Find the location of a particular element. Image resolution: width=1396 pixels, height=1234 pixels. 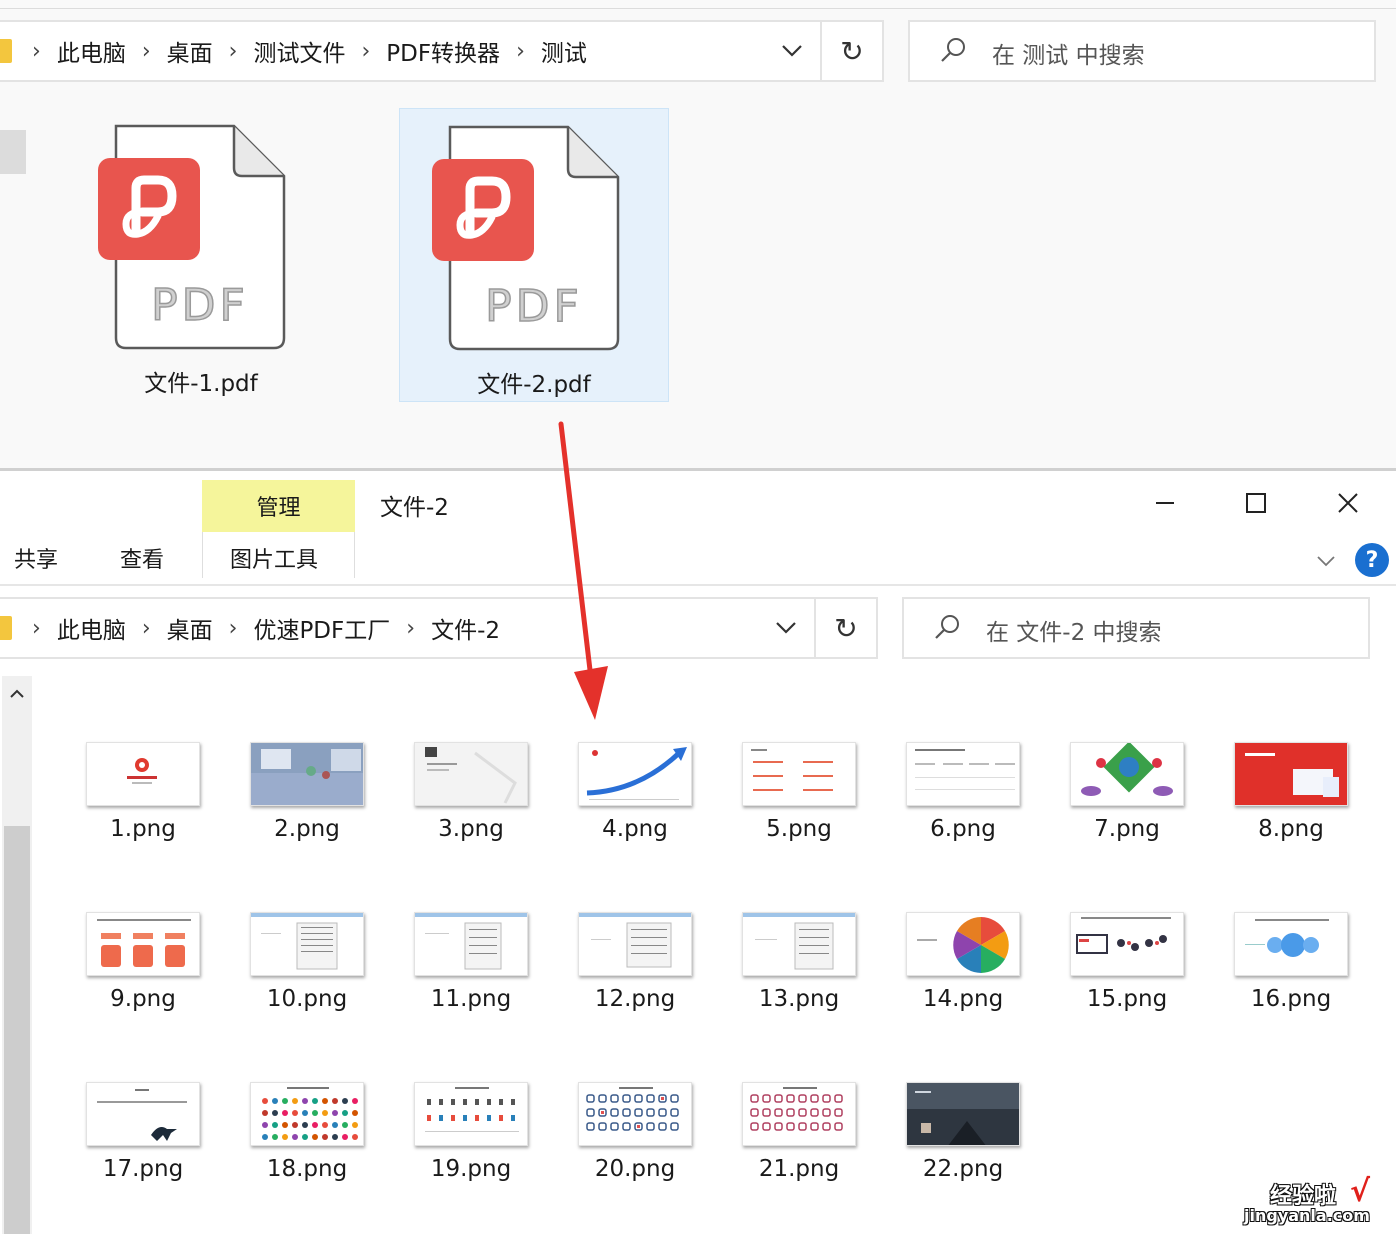

image-file-item: 6.png is located at coordinates (963, 807).